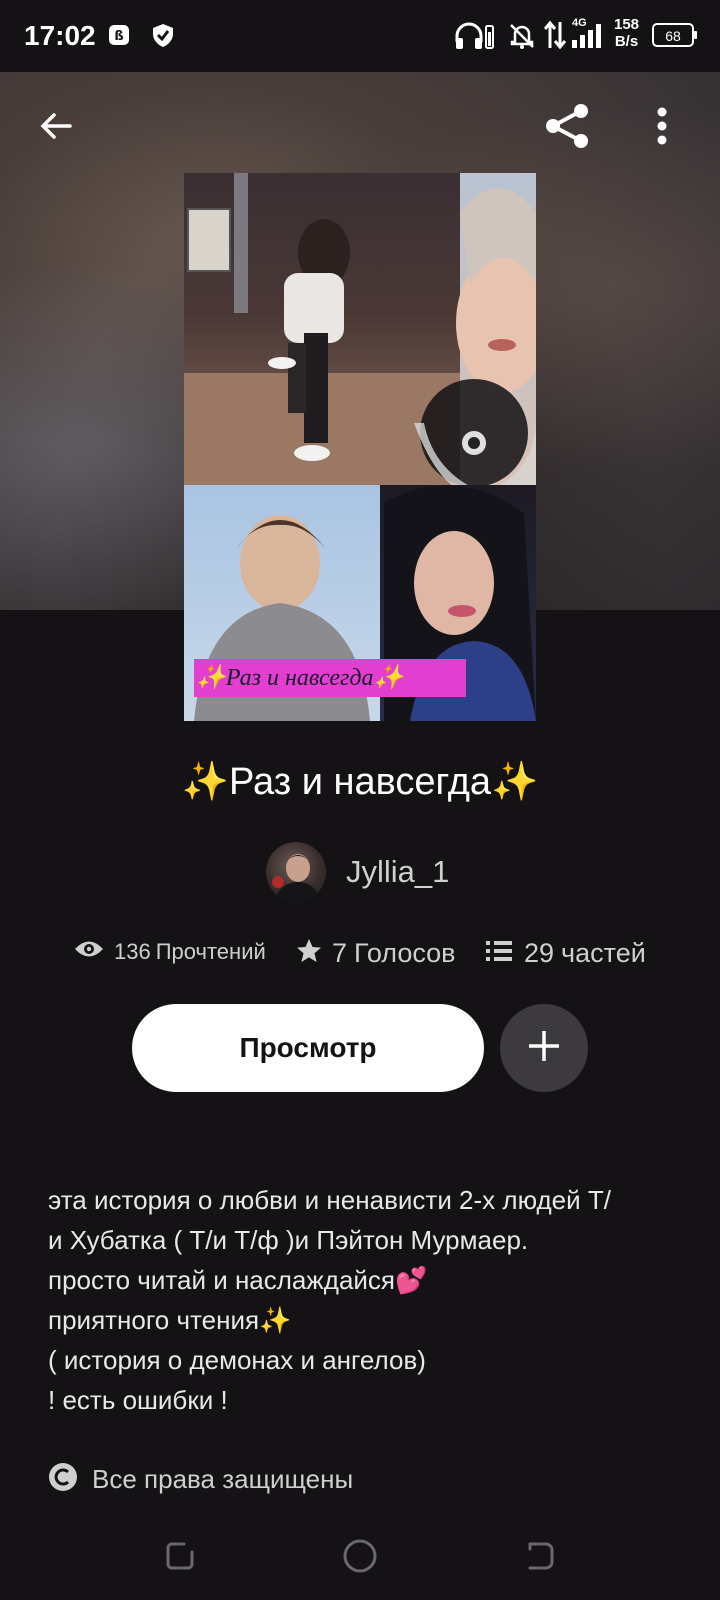 The height and width of the screenshot is (1600, 720). I want to click on parts-stat: 29 частей, so click(566, 953).